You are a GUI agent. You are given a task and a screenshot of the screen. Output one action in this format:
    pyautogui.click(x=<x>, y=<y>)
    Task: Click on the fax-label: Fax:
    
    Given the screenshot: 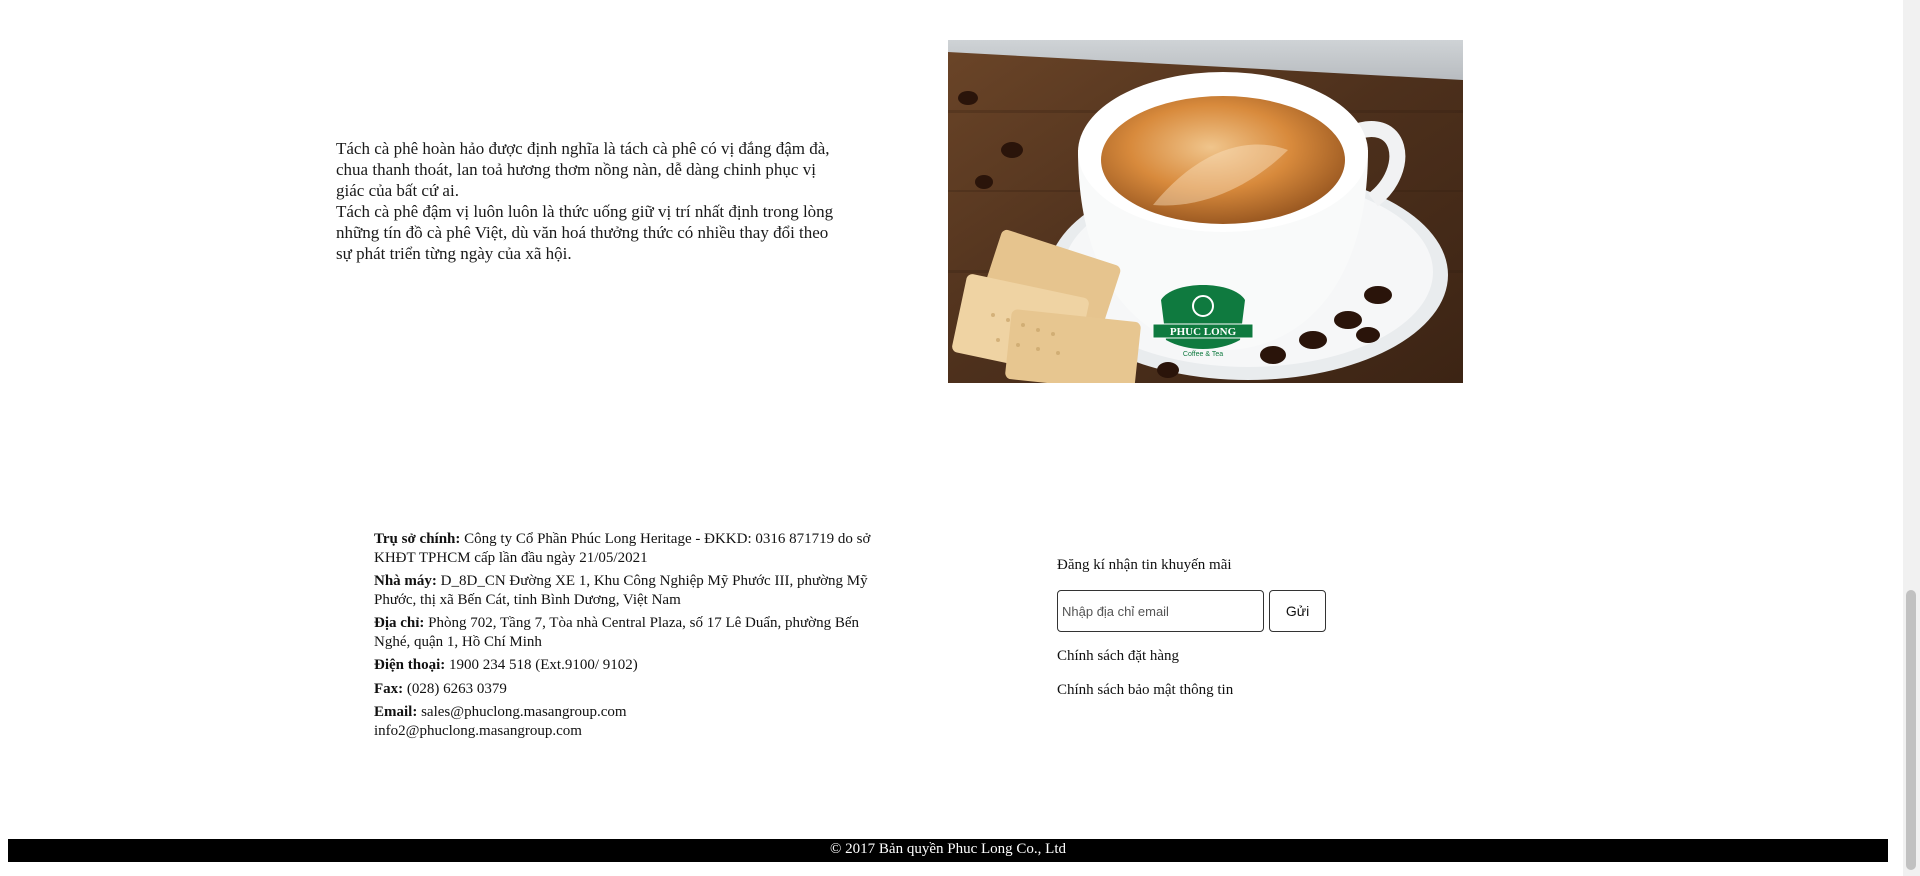 What is the action you would take?
    pyautogui.click(x=389, y=688)
    